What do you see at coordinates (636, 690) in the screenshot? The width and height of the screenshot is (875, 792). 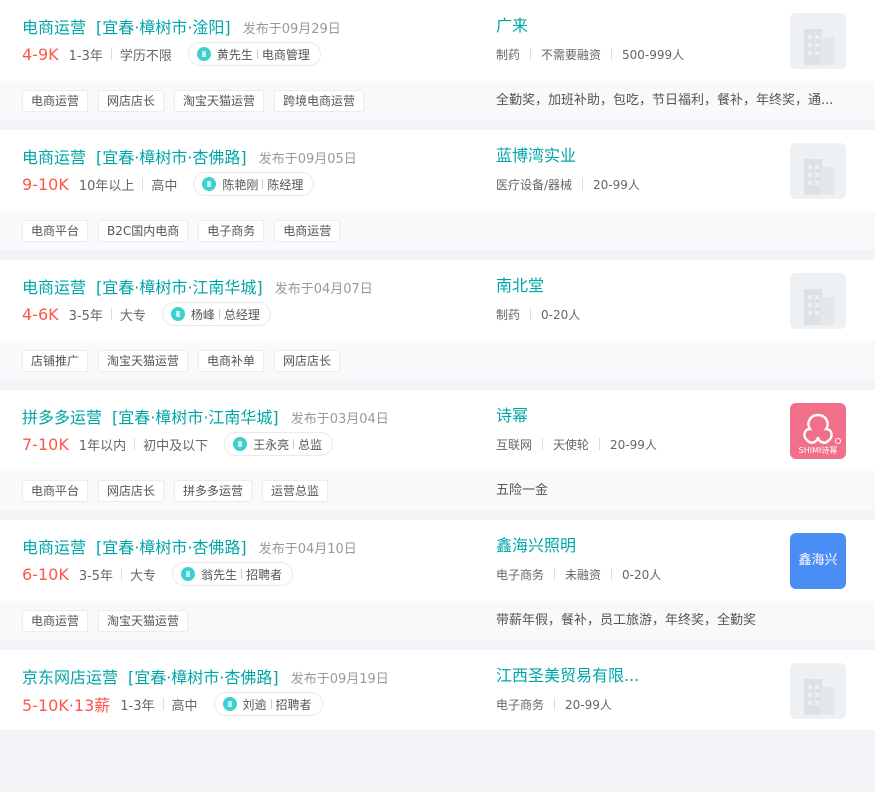 I see `company-info: 江西圣美贸易有限... 电子商务 20-99人` at bounding box center [636, 690].